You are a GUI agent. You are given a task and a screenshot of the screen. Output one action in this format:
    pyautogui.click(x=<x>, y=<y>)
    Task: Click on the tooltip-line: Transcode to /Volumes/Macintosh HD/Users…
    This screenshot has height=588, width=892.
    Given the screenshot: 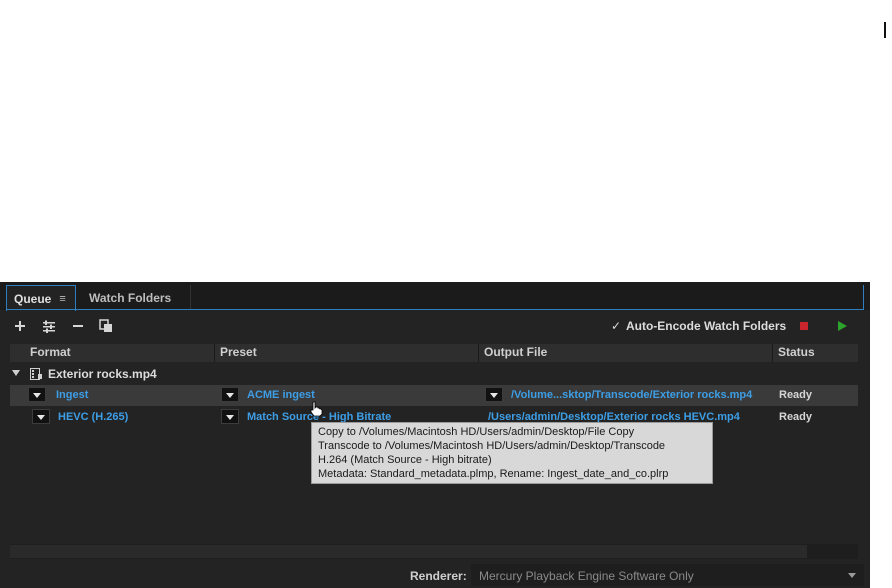 What is the action you would take?
    pyautogui.click(x=492, y=446)
    